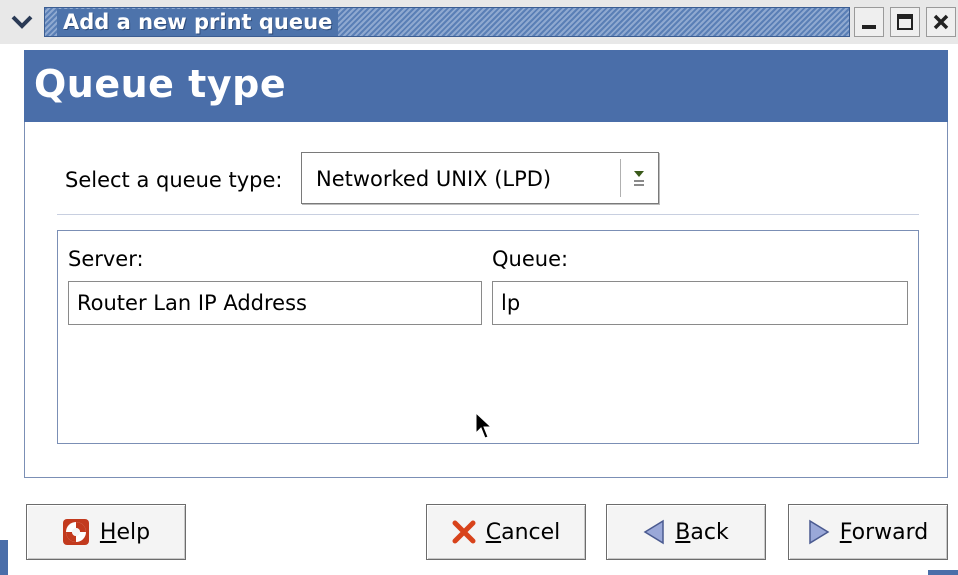 This screenshot has height=575, width=958. I want to click on desktop-edge, so click(4, 557).